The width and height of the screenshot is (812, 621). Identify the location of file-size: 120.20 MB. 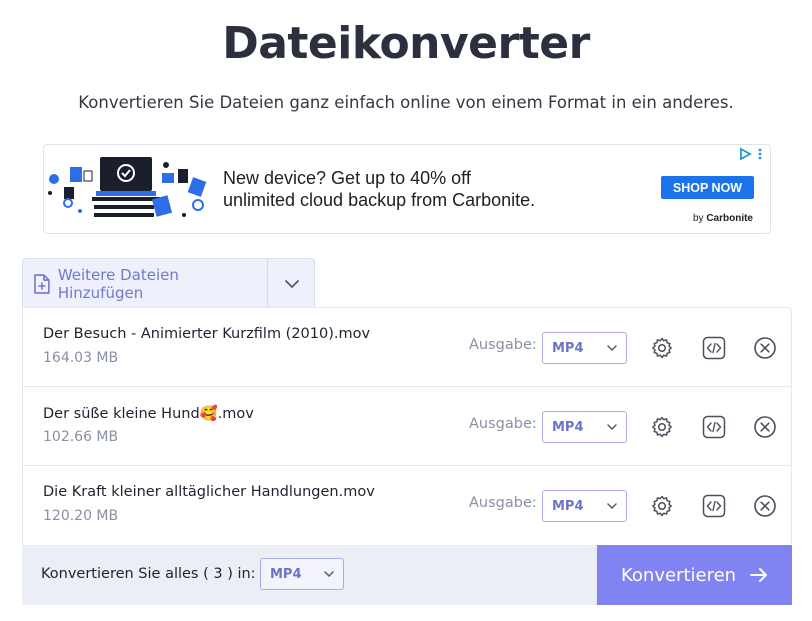
(81, 516).